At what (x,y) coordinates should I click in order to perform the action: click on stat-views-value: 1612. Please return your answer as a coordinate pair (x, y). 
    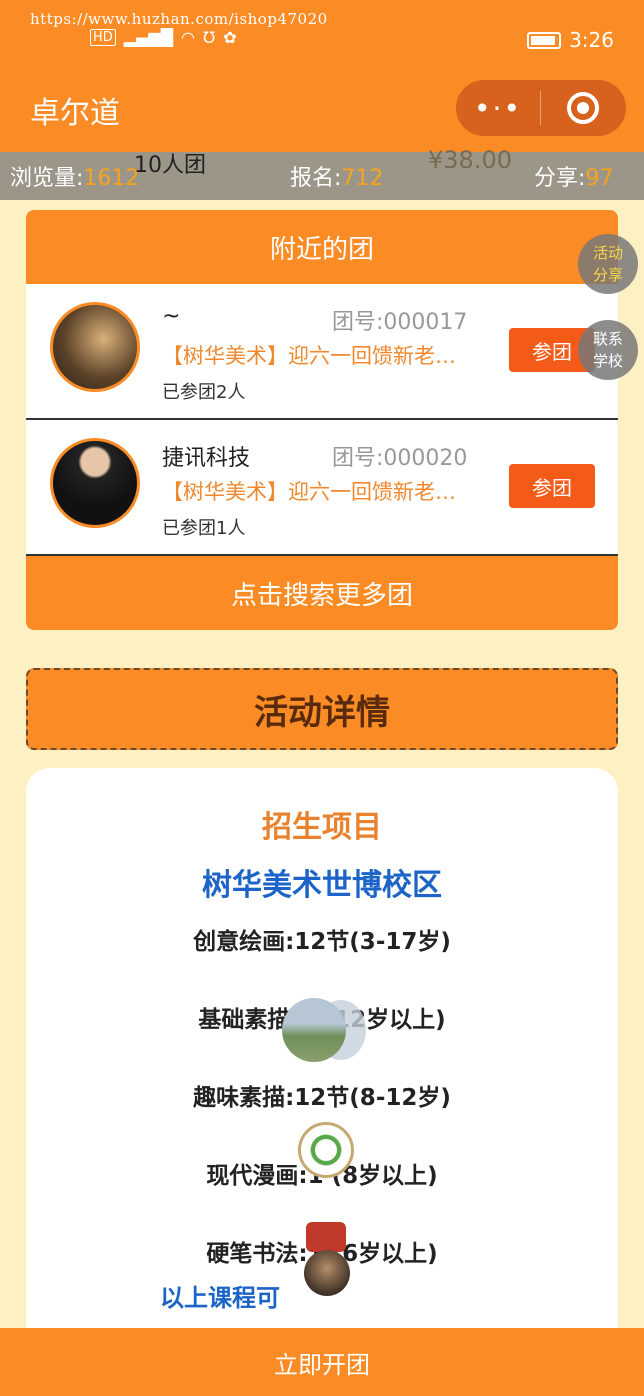
    Looking at the image, I should click on (111, 178).